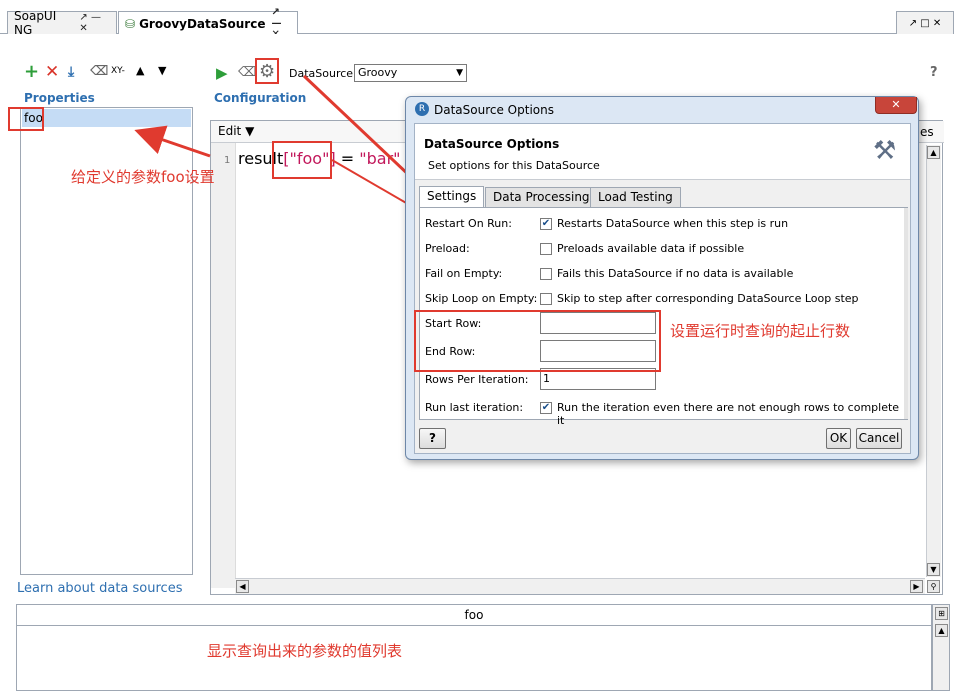 Image resolution: width=954 pixels, height=691 pixels. I want to click on dialog-window-title: DataSource Options, so click(494, 110).